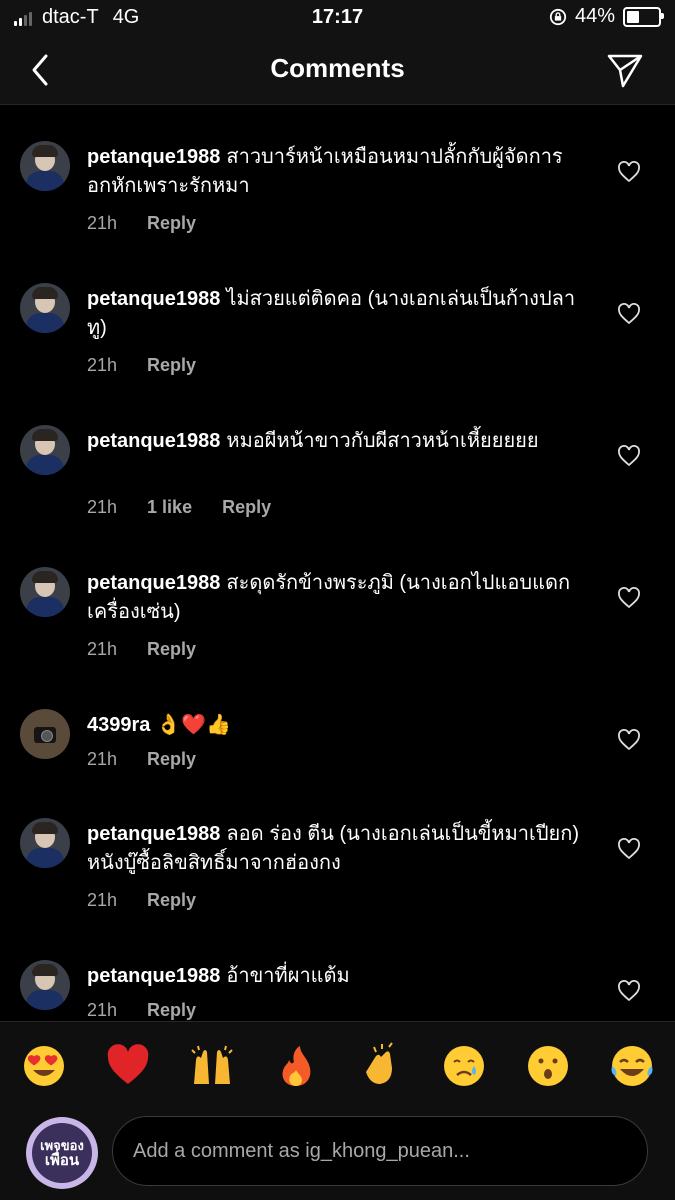 The image size is (675, 1200). What do you see at coordinates (288, 976) in the screenshot?
I see `comment-text: อ้าขาที่ผาแต้ม` at bounding box center [288, 976].